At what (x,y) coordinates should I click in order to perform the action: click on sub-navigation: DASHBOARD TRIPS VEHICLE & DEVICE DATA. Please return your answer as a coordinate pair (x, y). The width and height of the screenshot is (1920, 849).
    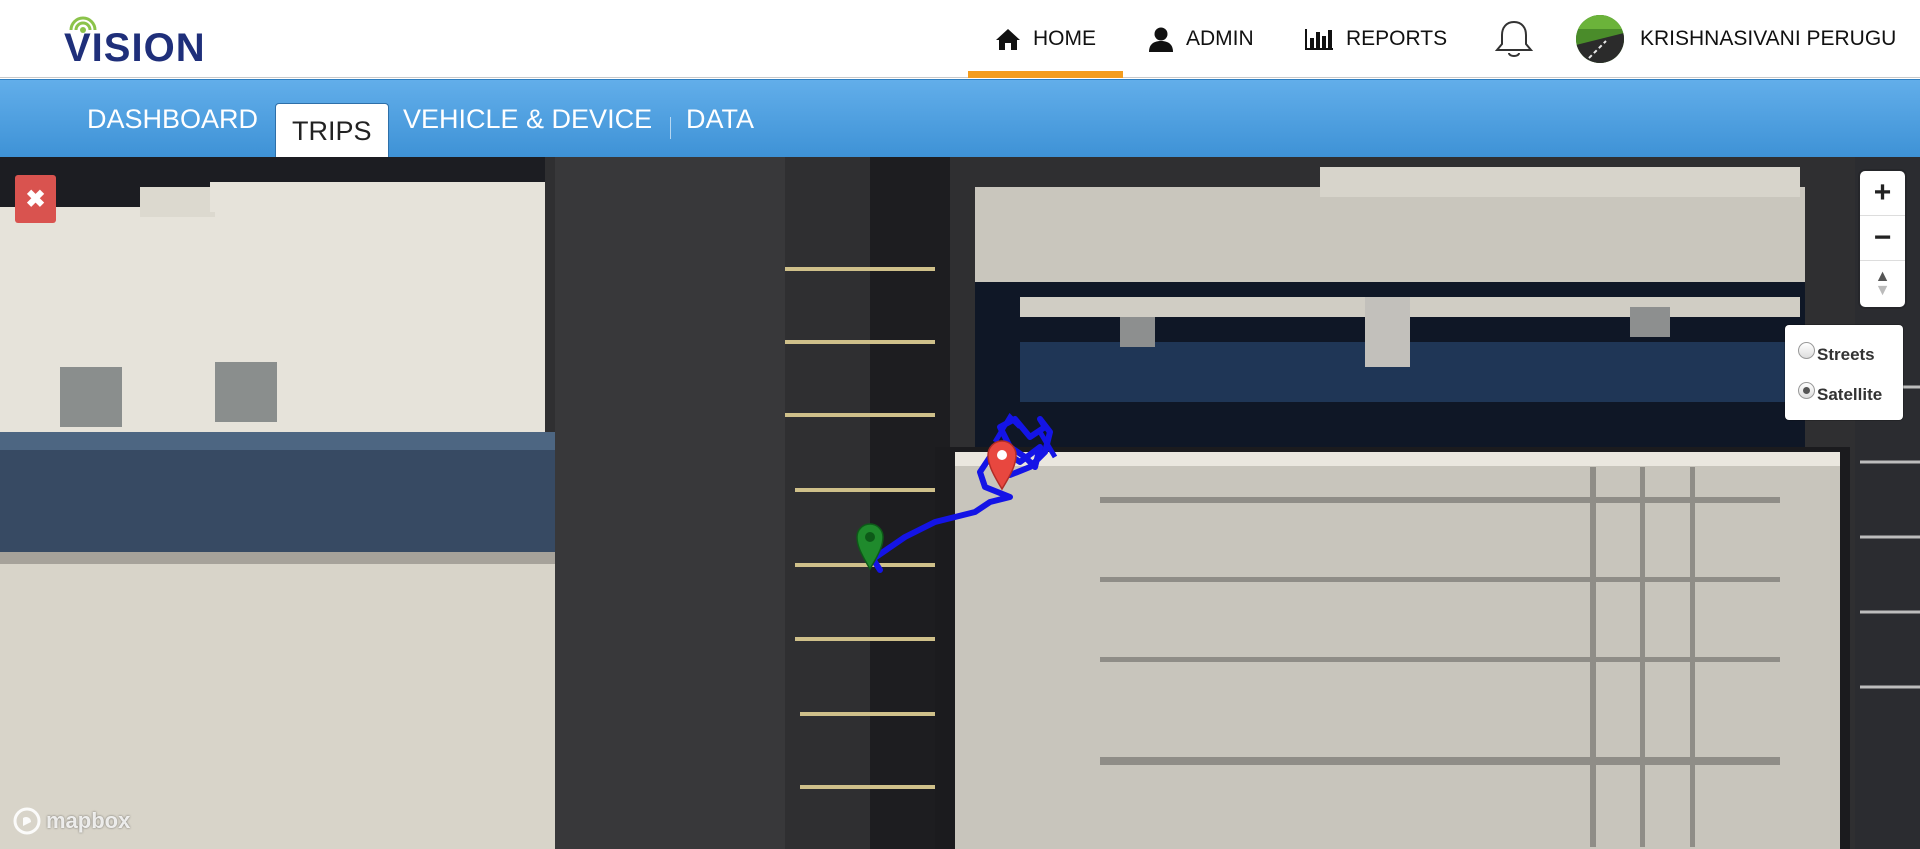
    Looking at the image, I should click on (960, 118).